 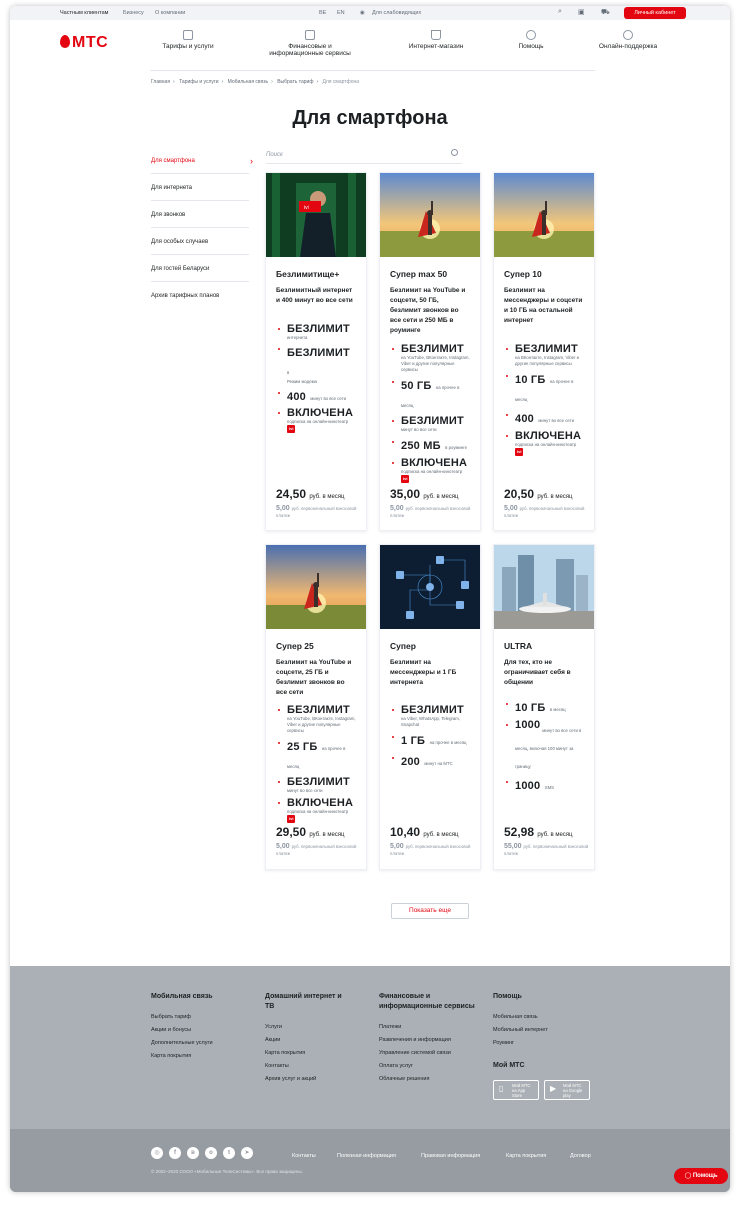 What do you see at coordinates (655, 13) in the screenshot?
I see `personal-cabinet-button: Личный кабинет` at bounding box center [655, 13].